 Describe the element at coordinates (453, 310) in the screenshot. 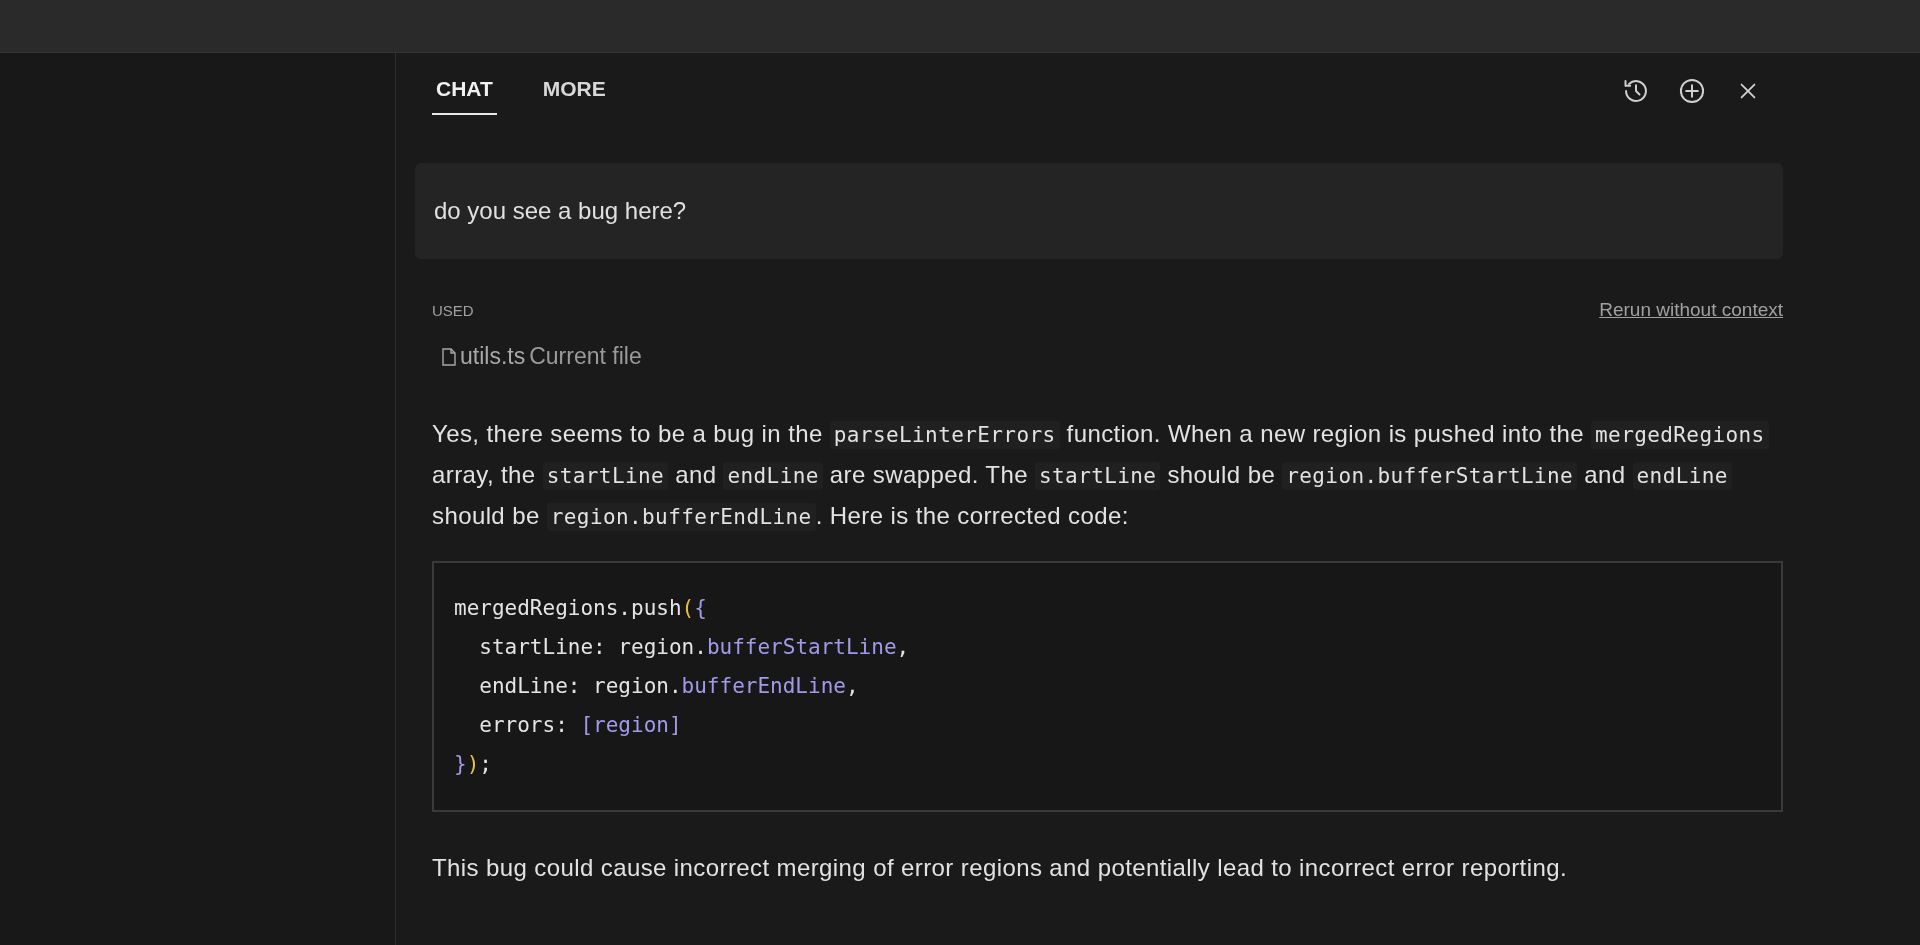

I see `context-label: USED` at that location.